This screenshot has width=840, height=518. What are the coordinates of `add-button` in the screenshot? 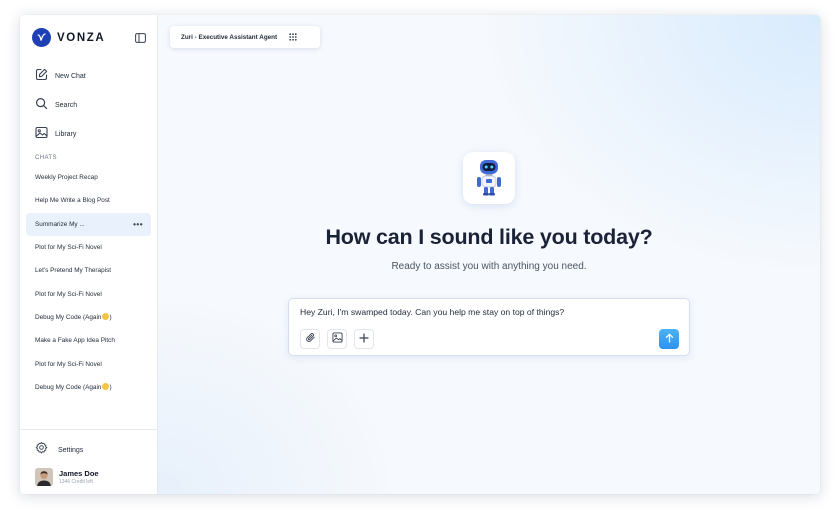 It's located at (364, 339).